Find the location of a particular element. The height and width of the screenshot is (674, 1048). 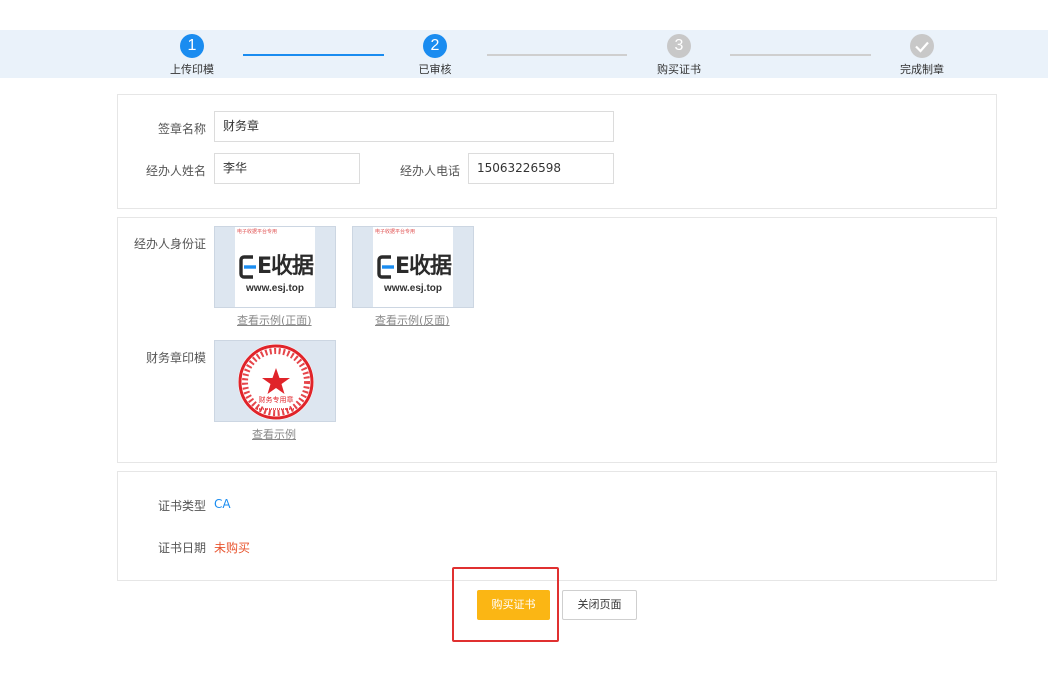

step-upload: 1 上传印模 is located at coordinates (192, 55).